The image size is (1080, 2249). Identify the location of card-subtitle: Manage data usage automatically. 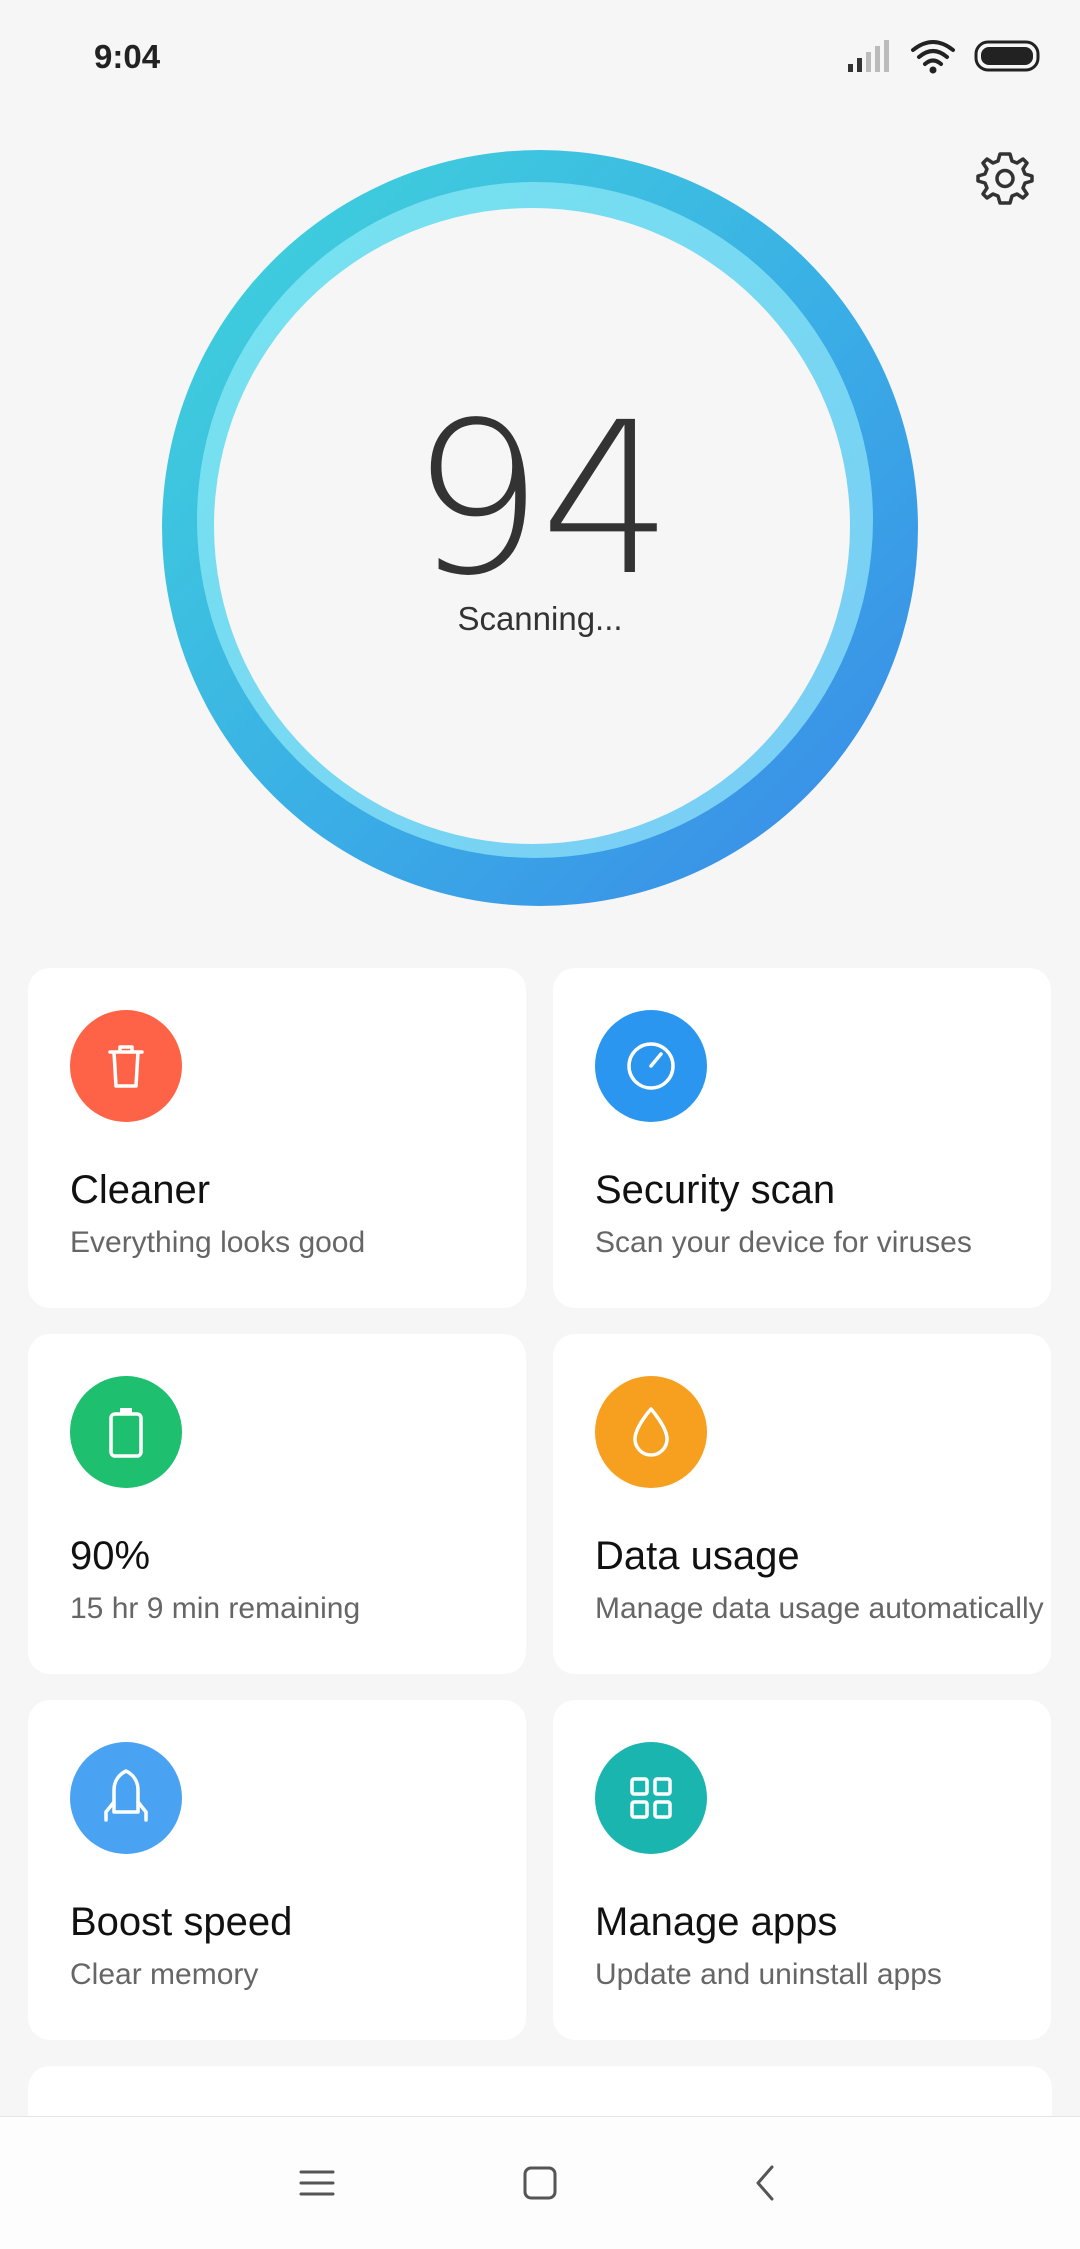
(819, 1608).